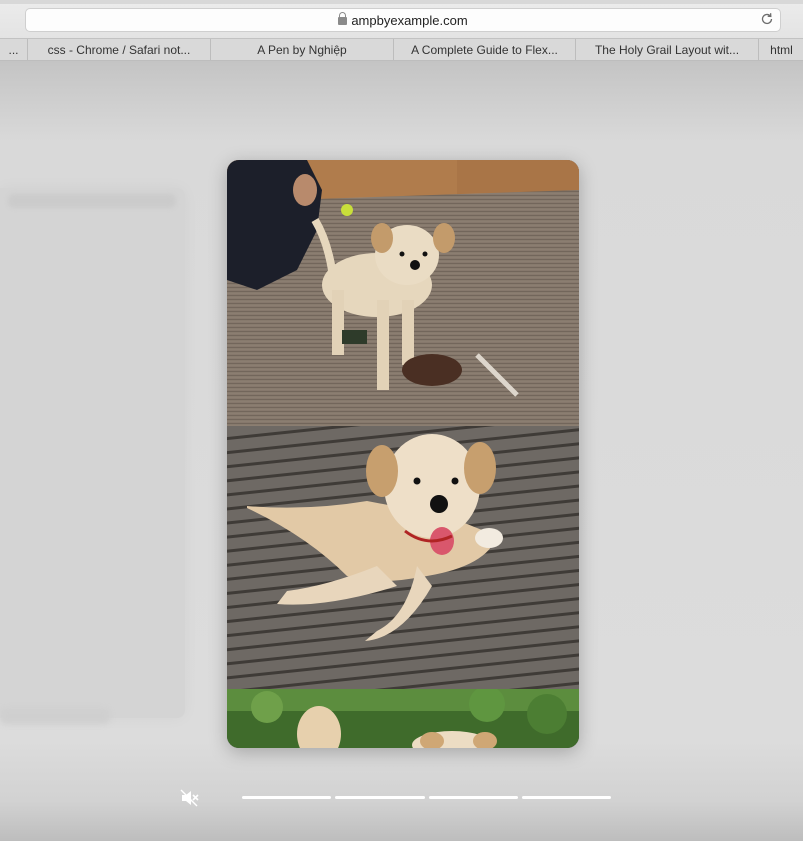  What do you see at coordinates (767, 19) in the screenshot?
I see `reload-icon` at bounding box center [767, 19].